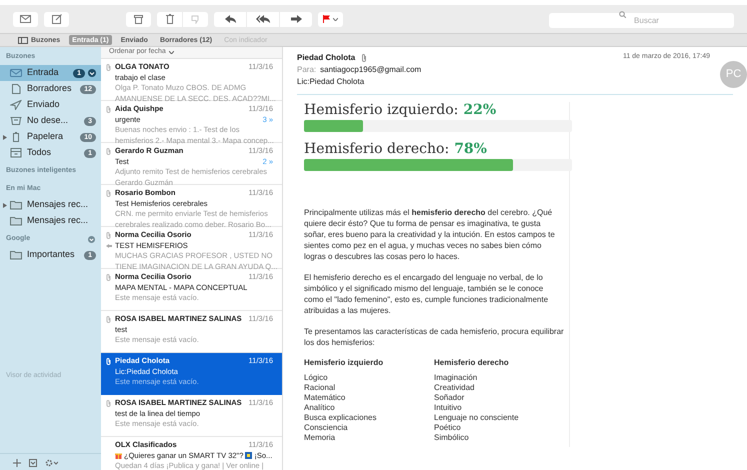  Describe the element at coordinates (320, 438) in the screenshot. I see `list-item: Memoria` at that location.